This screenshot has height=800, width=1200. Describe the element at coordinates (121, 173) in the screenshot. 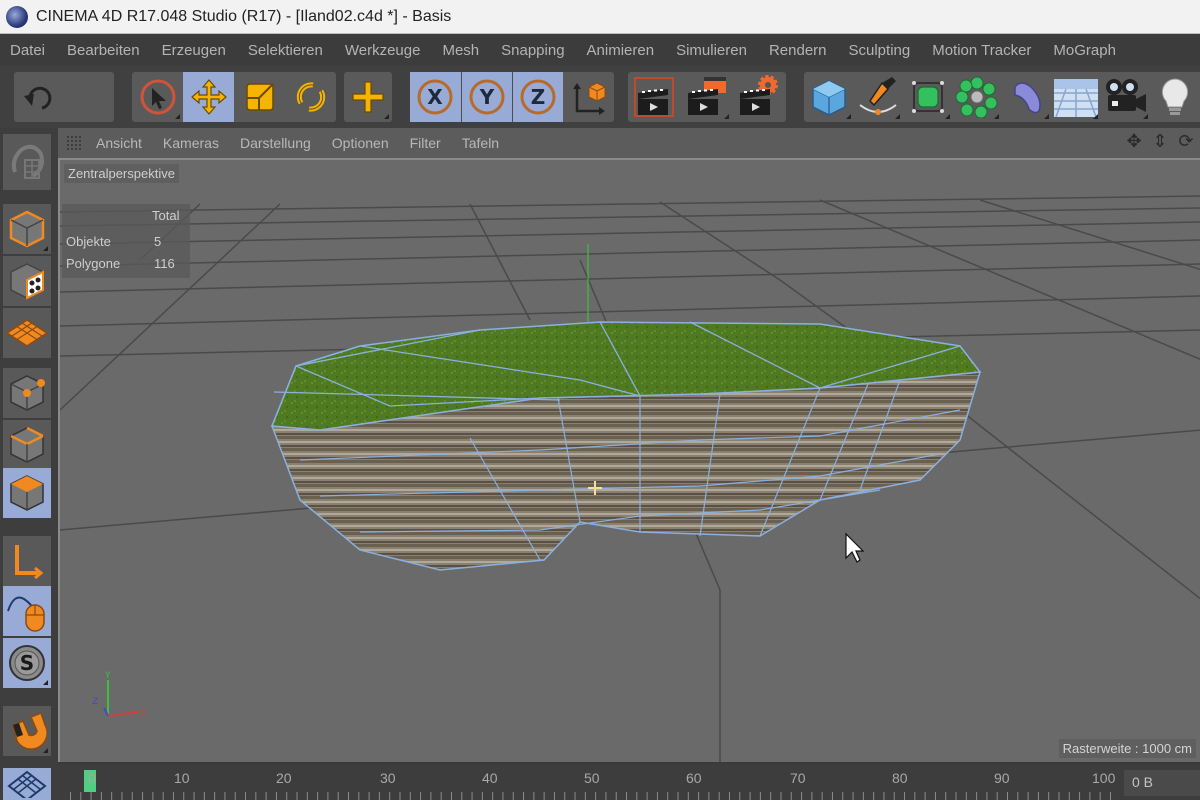

I see `camera-label: Zentralperspektive` at that location.